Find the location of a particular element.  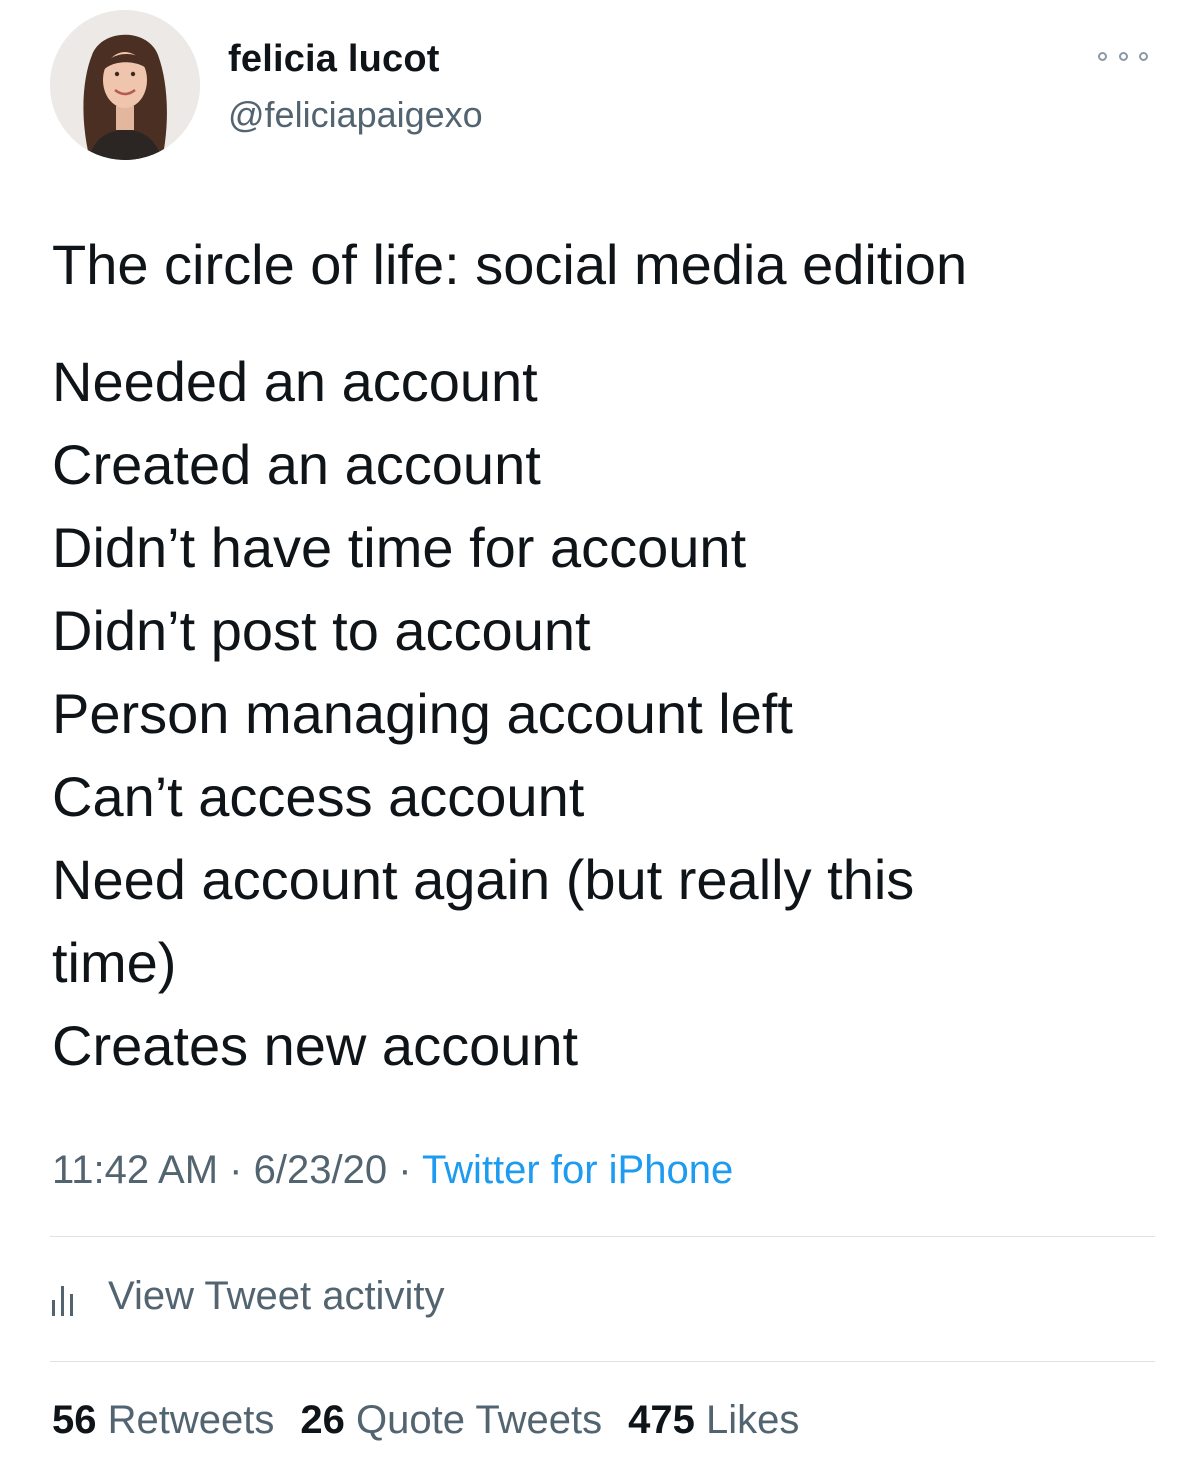

retweets-stat: 56 Retweets is located at coordinates (163, 1420).